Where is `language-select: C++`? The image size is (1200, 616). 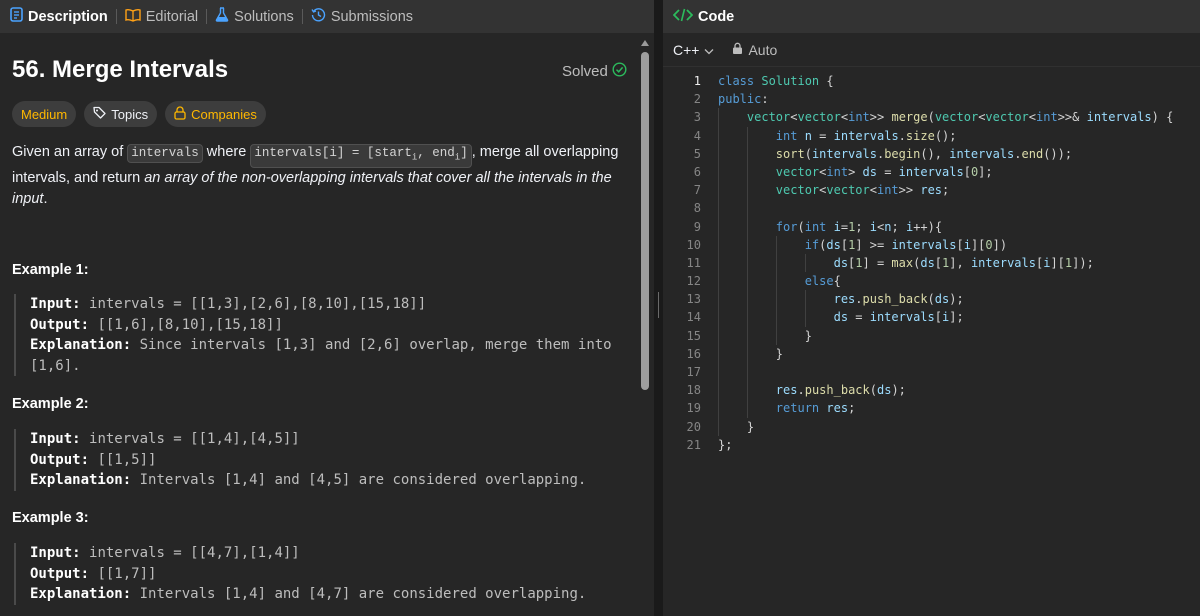 language-select: C++ is located at coordinates (693, 50).